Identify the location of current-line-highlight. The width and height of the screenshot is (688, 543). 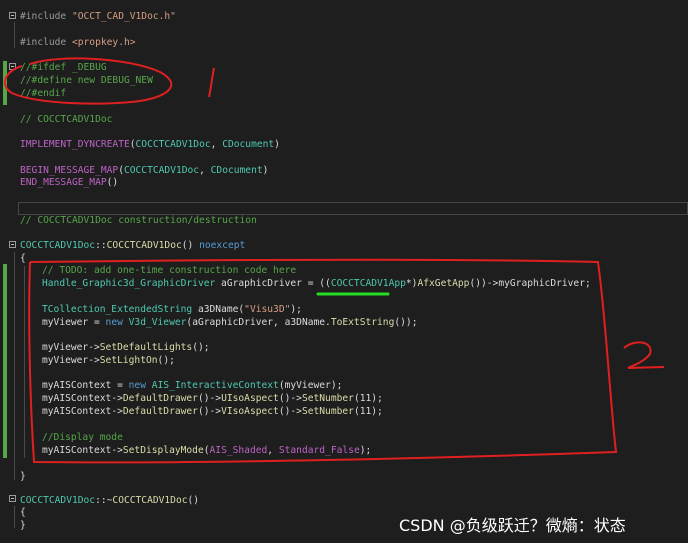
(353, 208).